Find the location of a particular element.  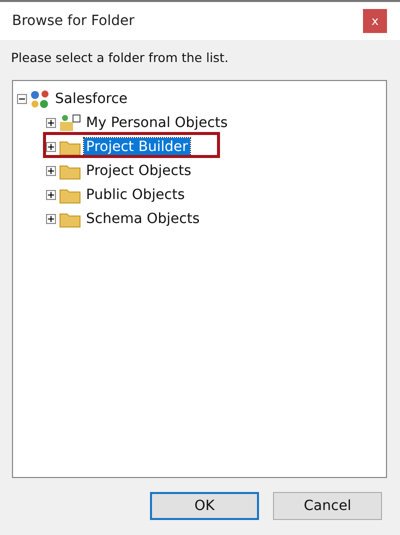

window-title: Browse for Folder is located at coordinates (73, 21).